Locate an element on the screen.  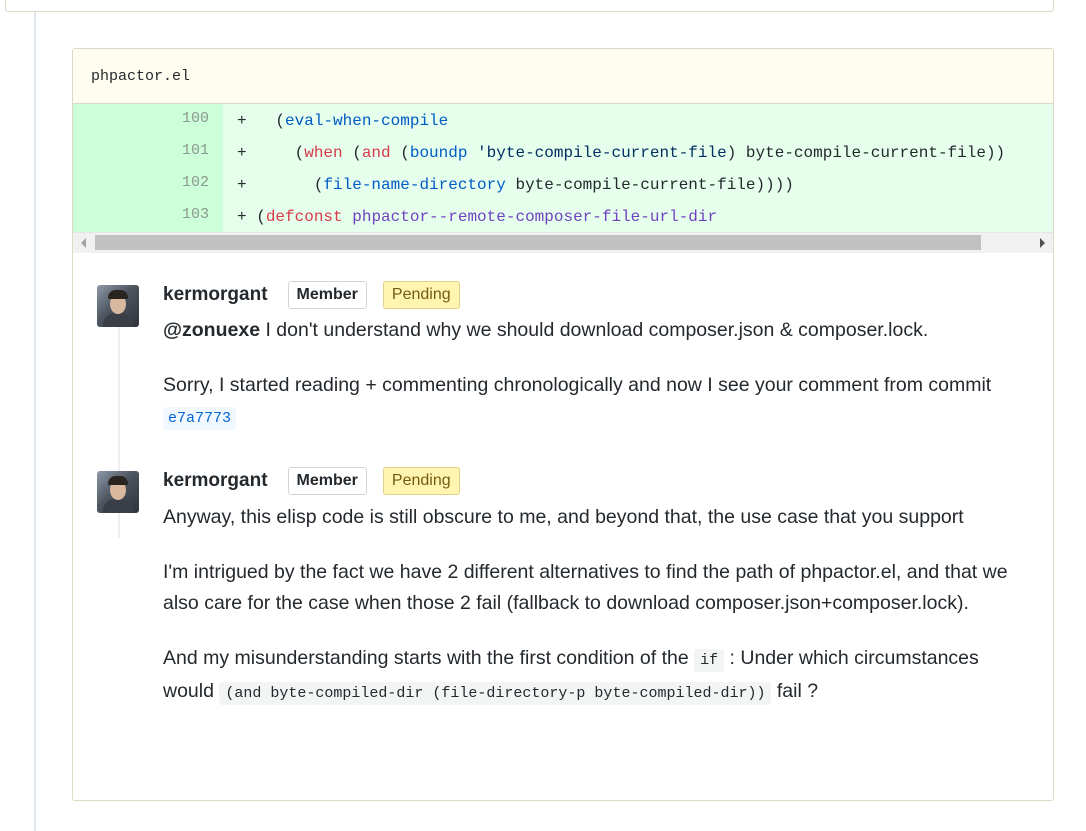
paragraph-text: fail ? is located at coordinates (795, 691).